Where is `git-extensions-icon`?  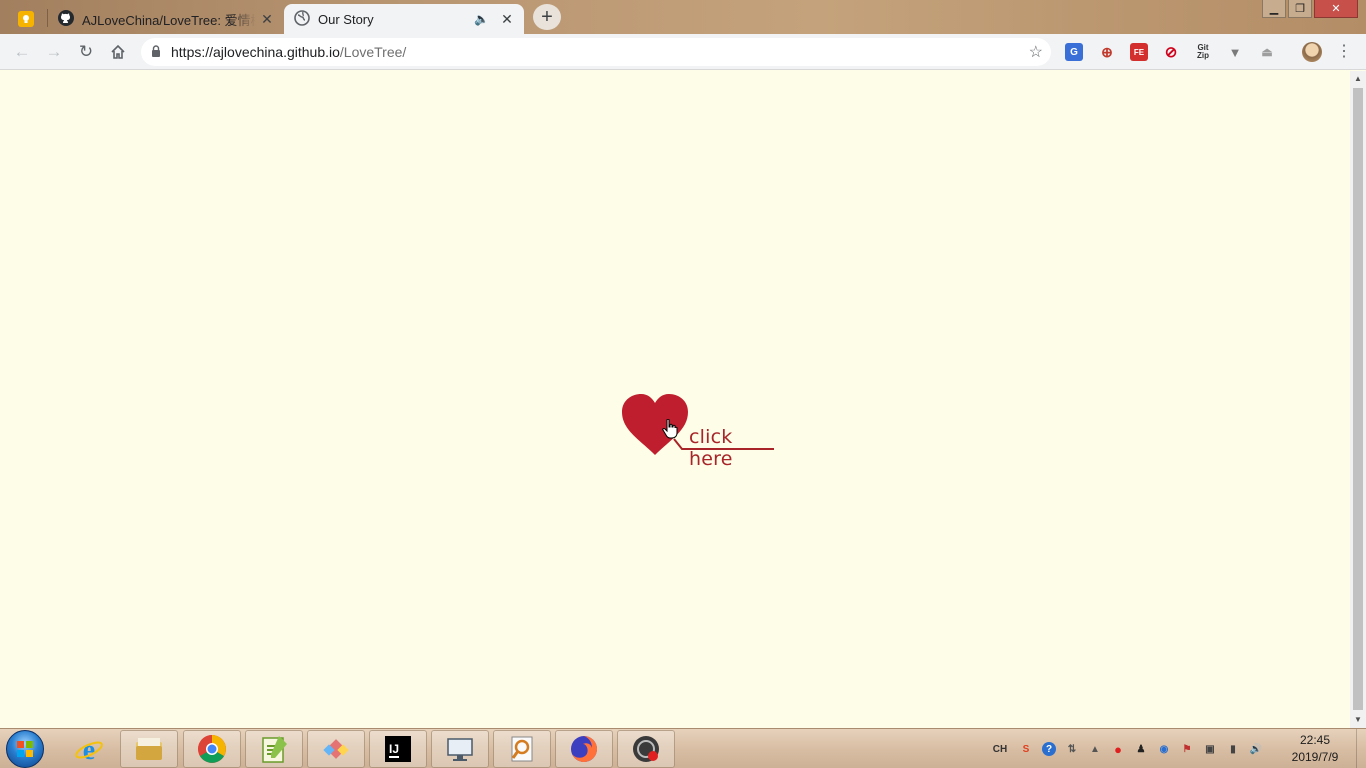
git-extensions-icon is located at coordinates (336, 749).